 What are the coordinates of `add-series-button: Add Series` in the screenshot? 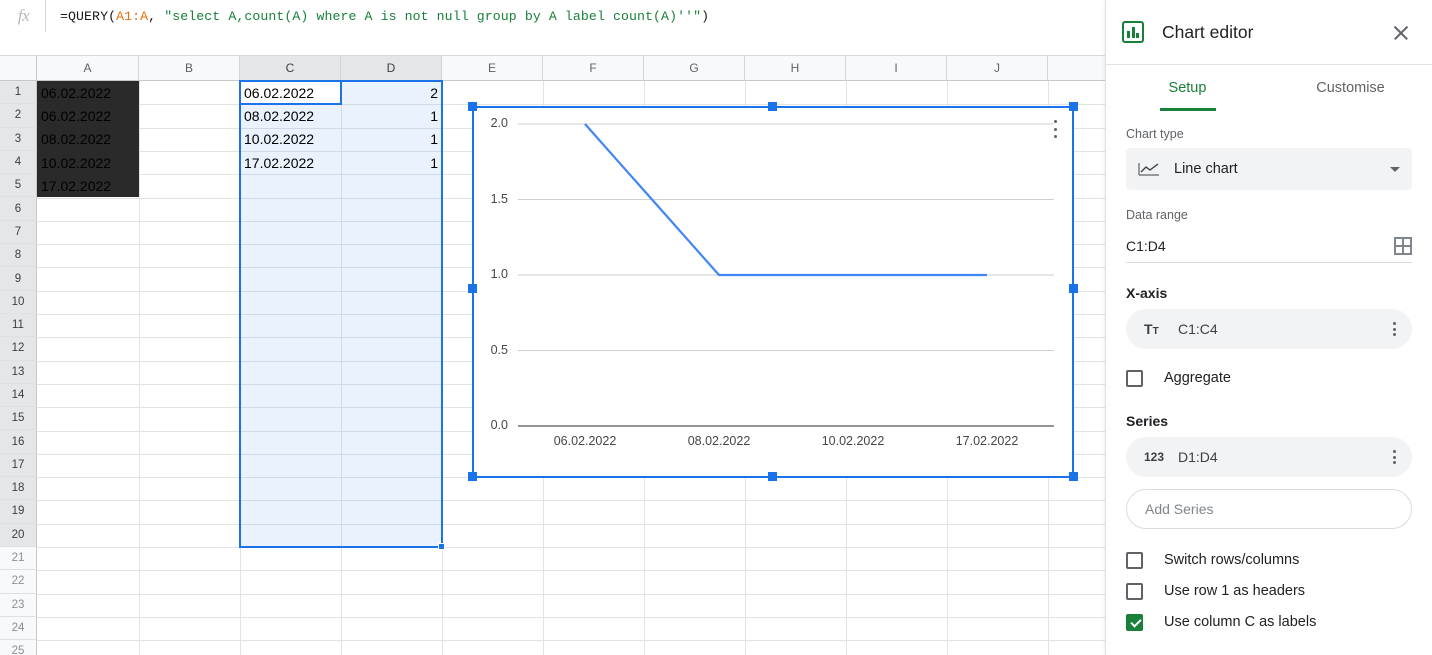 It's located at (1269, 509).